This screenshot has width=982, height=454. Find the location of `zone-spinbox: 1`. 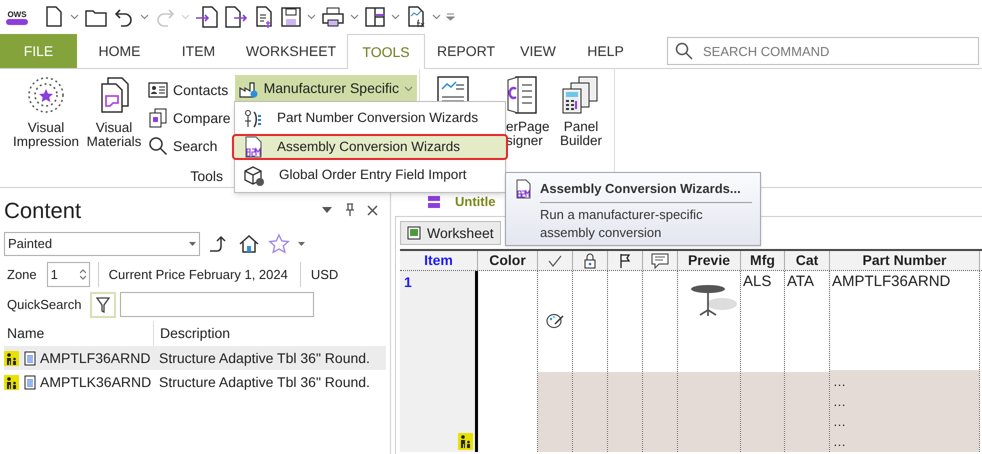

zone-spinbox: 1 is located at coordinates (68, 274).